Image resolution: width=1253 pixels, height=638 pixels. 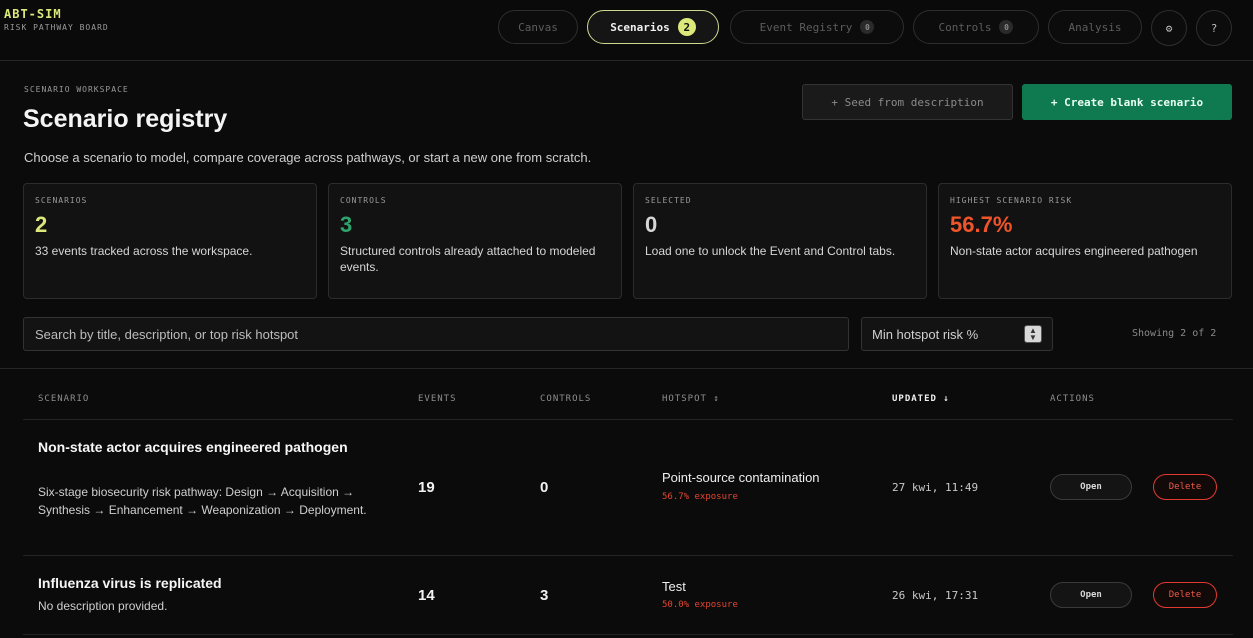 I want to click on eyebrow-label: SCENARIO WORKSPACE, so click(x=76, y=89).